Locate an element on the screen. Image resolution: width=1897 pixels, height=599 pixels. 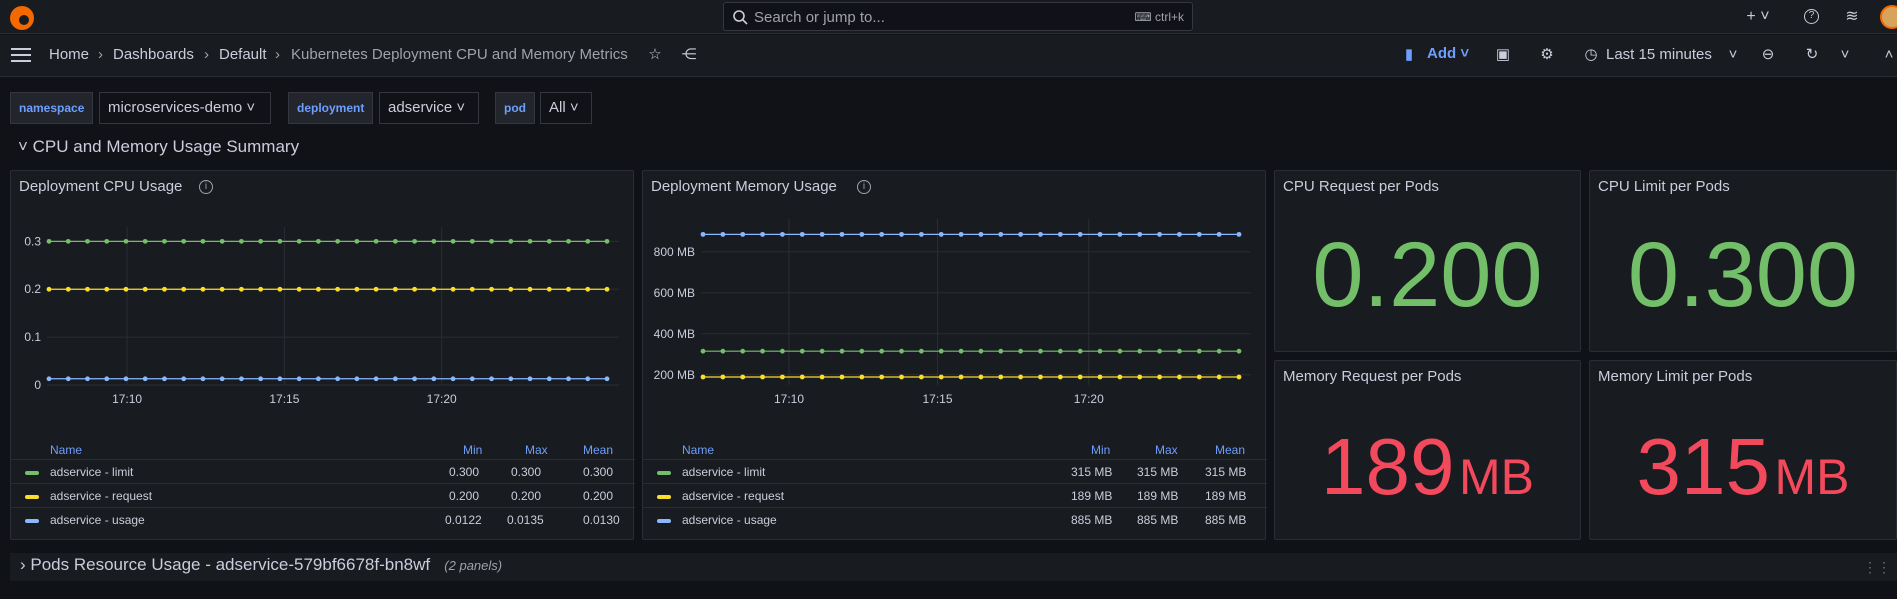
variable-select-deployment: adservice ˅ is located at coordinates (429, 108).